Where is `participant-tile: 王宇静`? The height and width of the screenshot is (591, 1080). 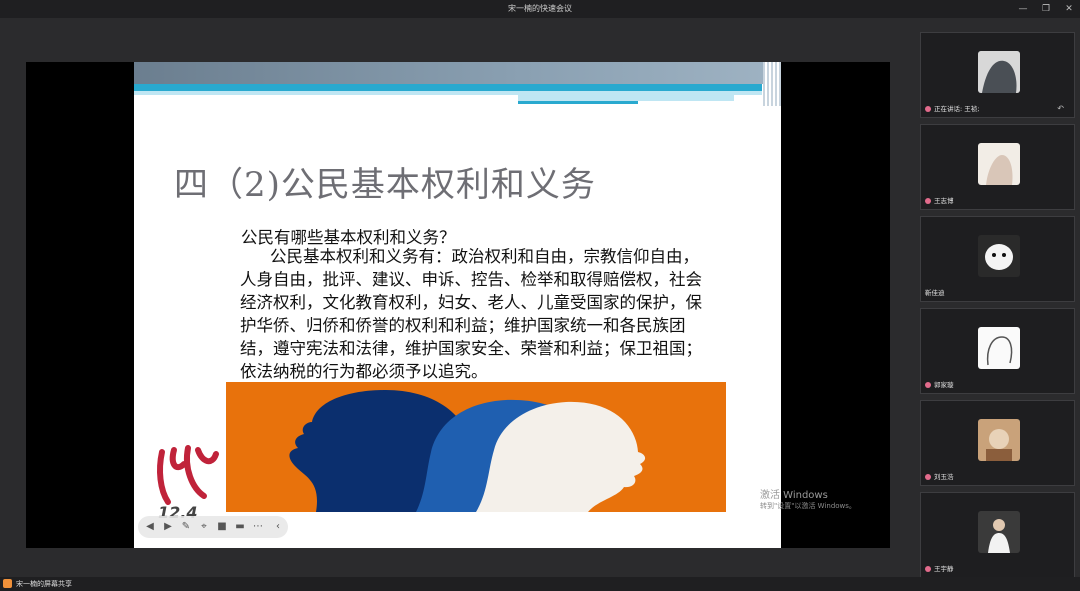 participant-tile: 王宇静 is located at coordinates (997, 535).